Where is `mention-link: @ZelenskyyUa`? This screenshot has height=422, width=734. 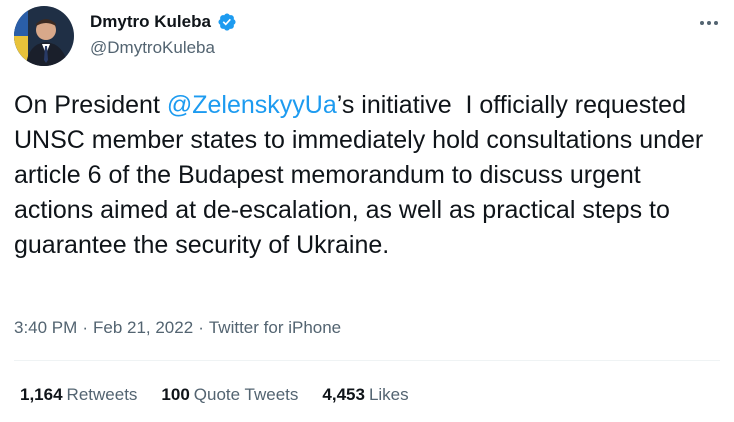 mention-link: @ZelenskyyUa is located at coordinates (252, 105).